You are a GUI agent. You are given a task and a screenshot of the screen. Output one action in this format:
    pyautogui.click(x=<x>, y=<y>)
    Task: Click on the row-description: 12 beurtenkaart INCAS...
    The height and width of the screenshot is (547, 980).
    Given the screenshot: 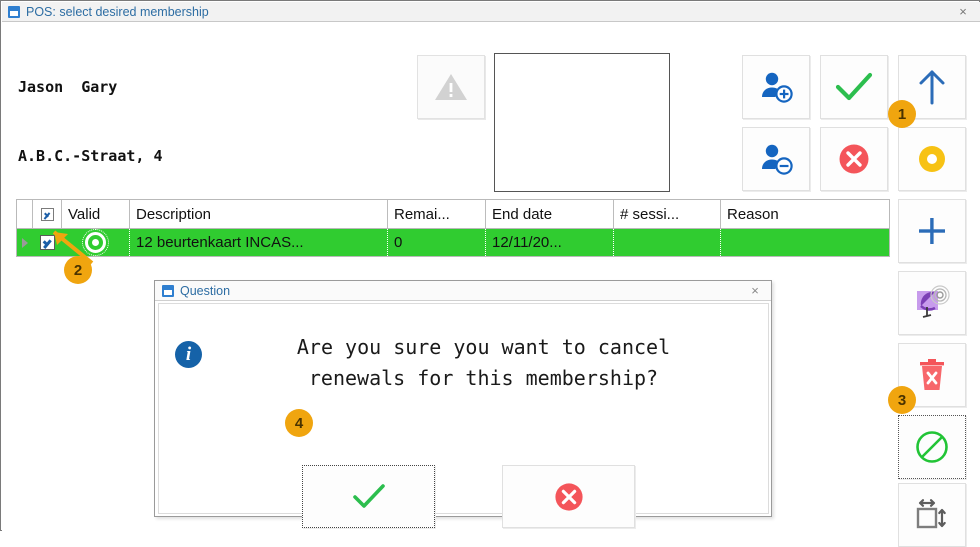 What is the action you would take?
    pyautogui.click(x=259, y=242)
    